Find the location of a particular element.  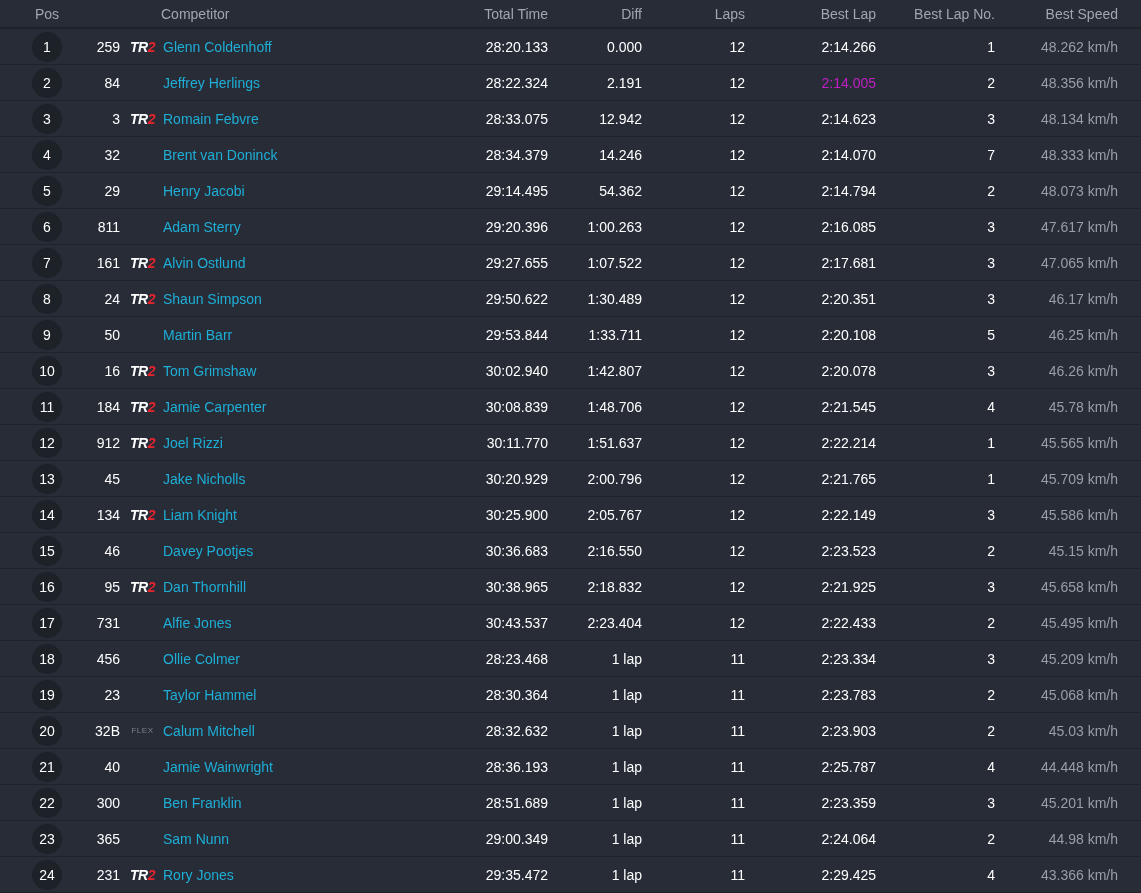

competitor-link: Tom Grimshaw is located at coordinates (210, 370).